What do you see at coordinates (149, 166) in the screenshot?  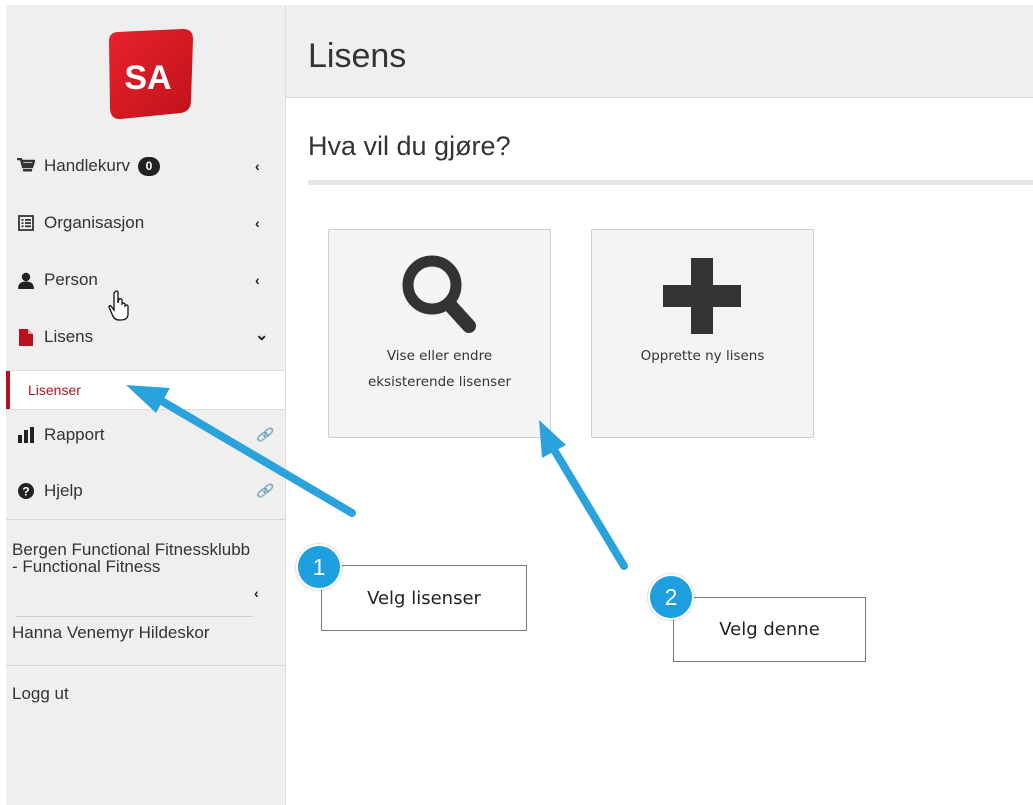 I see `cart-count-badge: 0` at bounding box center [149, 166].